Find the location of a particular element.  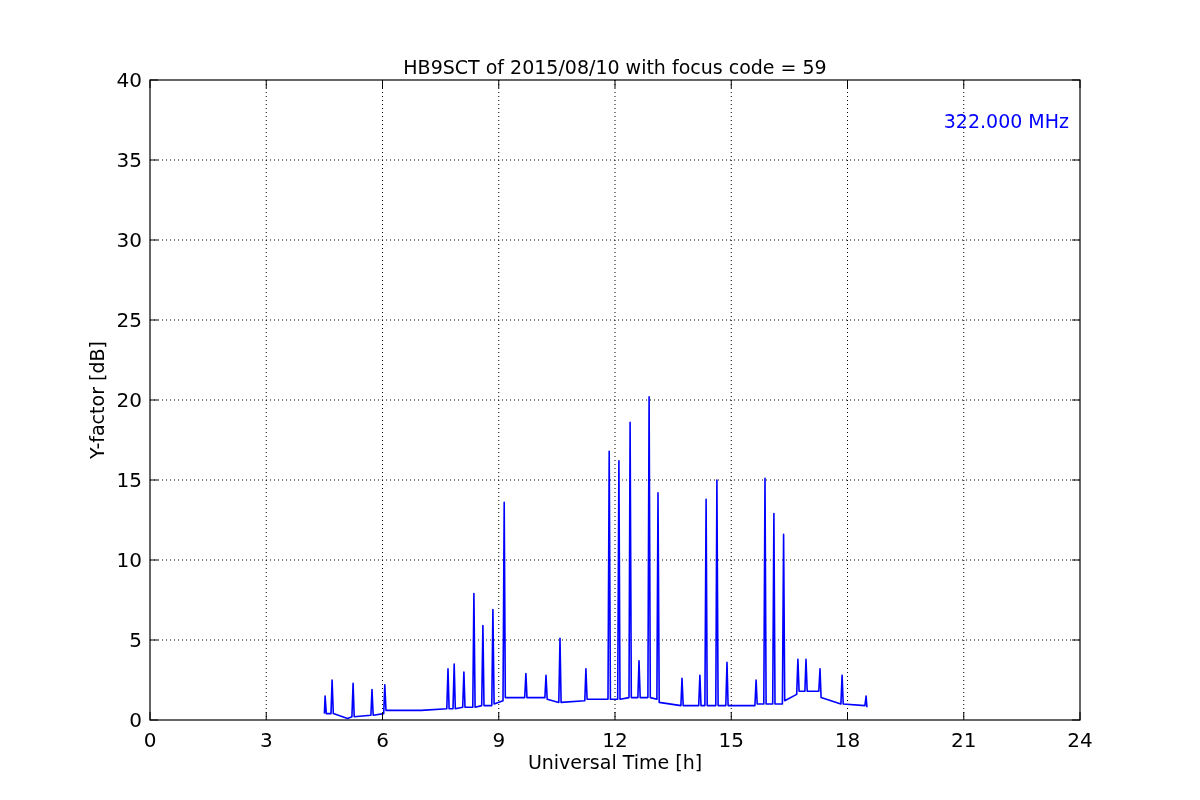

tick-label: 20 is located at coordinates (129, 400).